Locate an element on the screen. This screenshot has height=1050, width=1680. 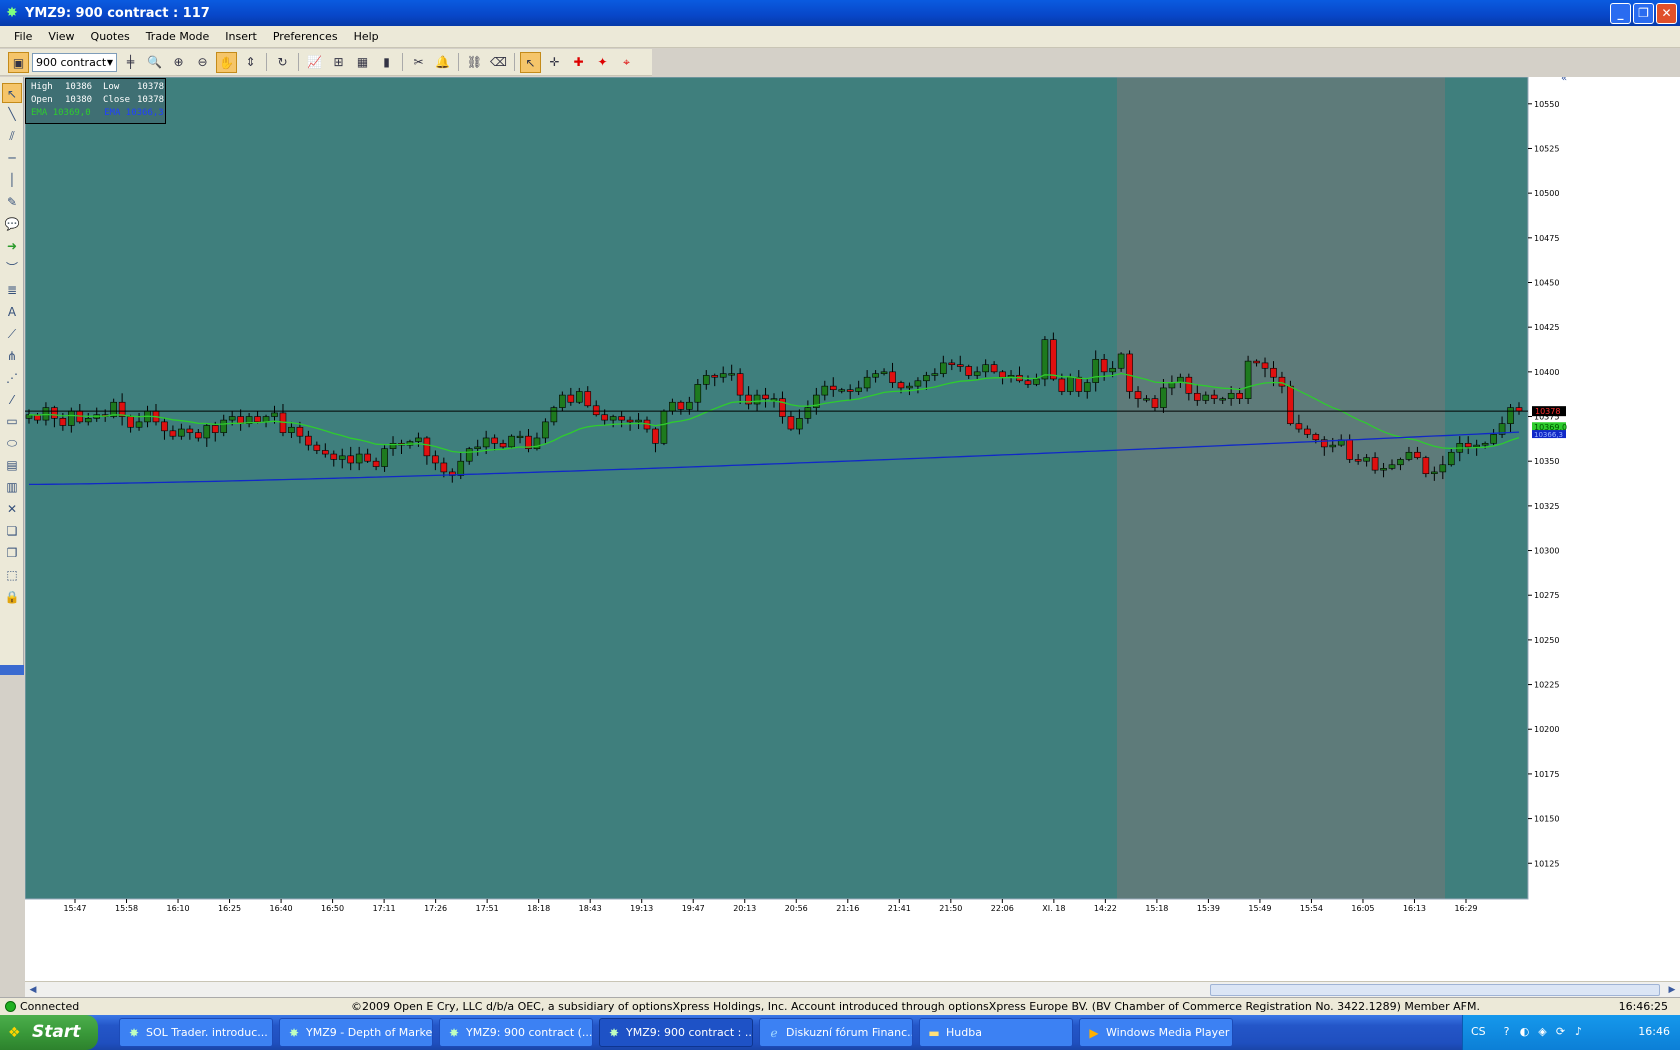
scroll-left-icon: ◀ is located at coordinates (33, 990).